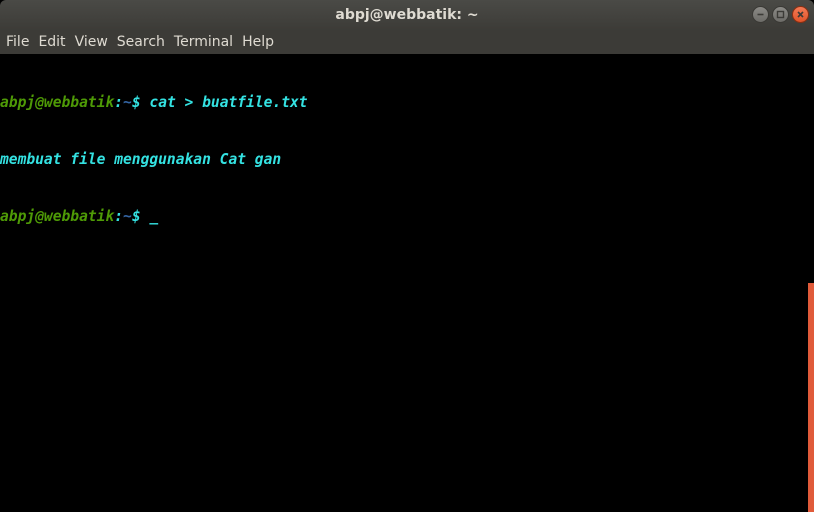  I want to click on maximize-icon, so click(780, 14).